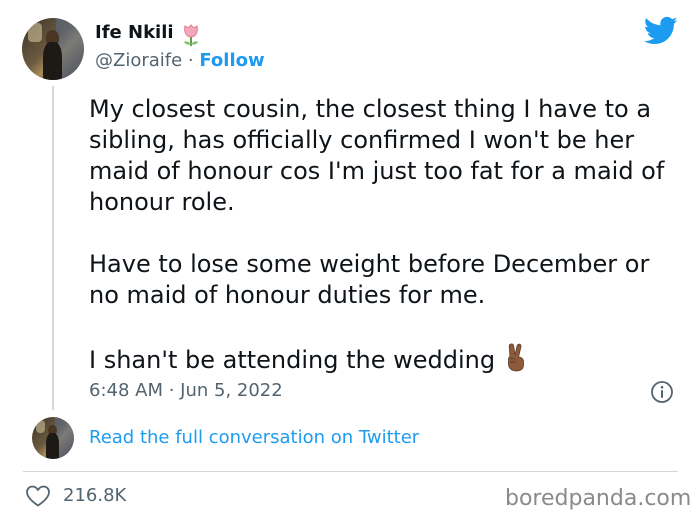 The image size is (700, 522). Describe the element at coordinates (254, 437) in the screenshot. I see `read-conversation-link: Read the full conversation on Twitter` at that location.